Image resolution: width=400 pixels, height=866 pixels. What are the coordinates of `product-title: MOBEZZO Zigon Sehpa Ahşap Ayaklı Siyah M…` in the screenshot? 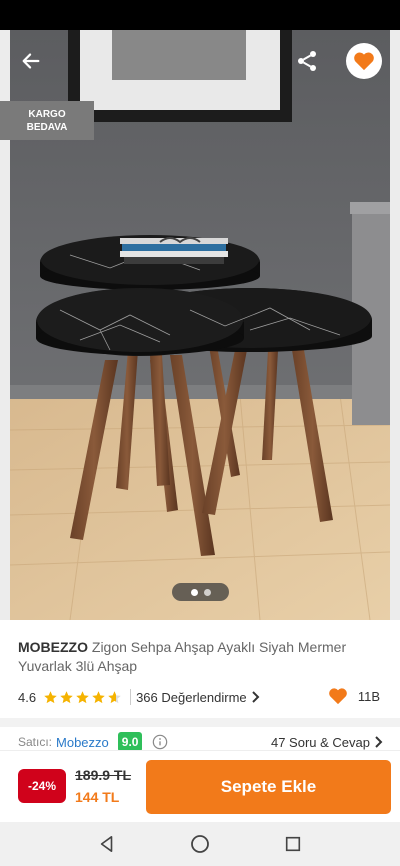 It's located at (203, 657).